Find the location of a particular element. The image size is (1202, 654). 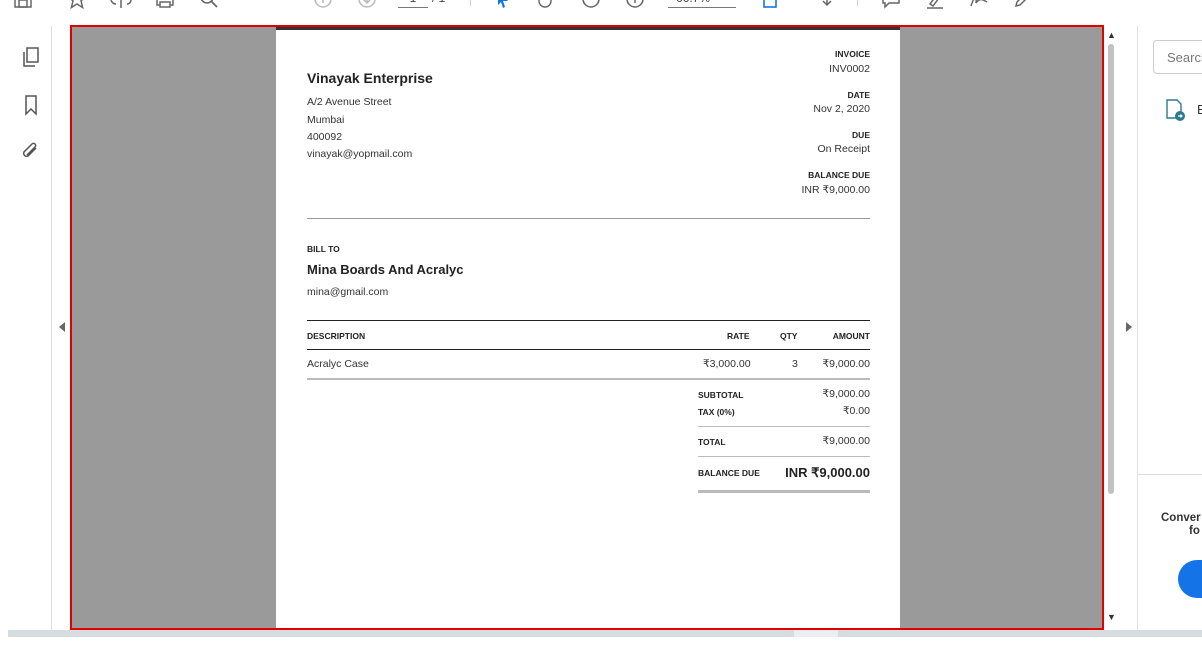

column-description: DESCRIPTION is located at coordinates (336, 336).